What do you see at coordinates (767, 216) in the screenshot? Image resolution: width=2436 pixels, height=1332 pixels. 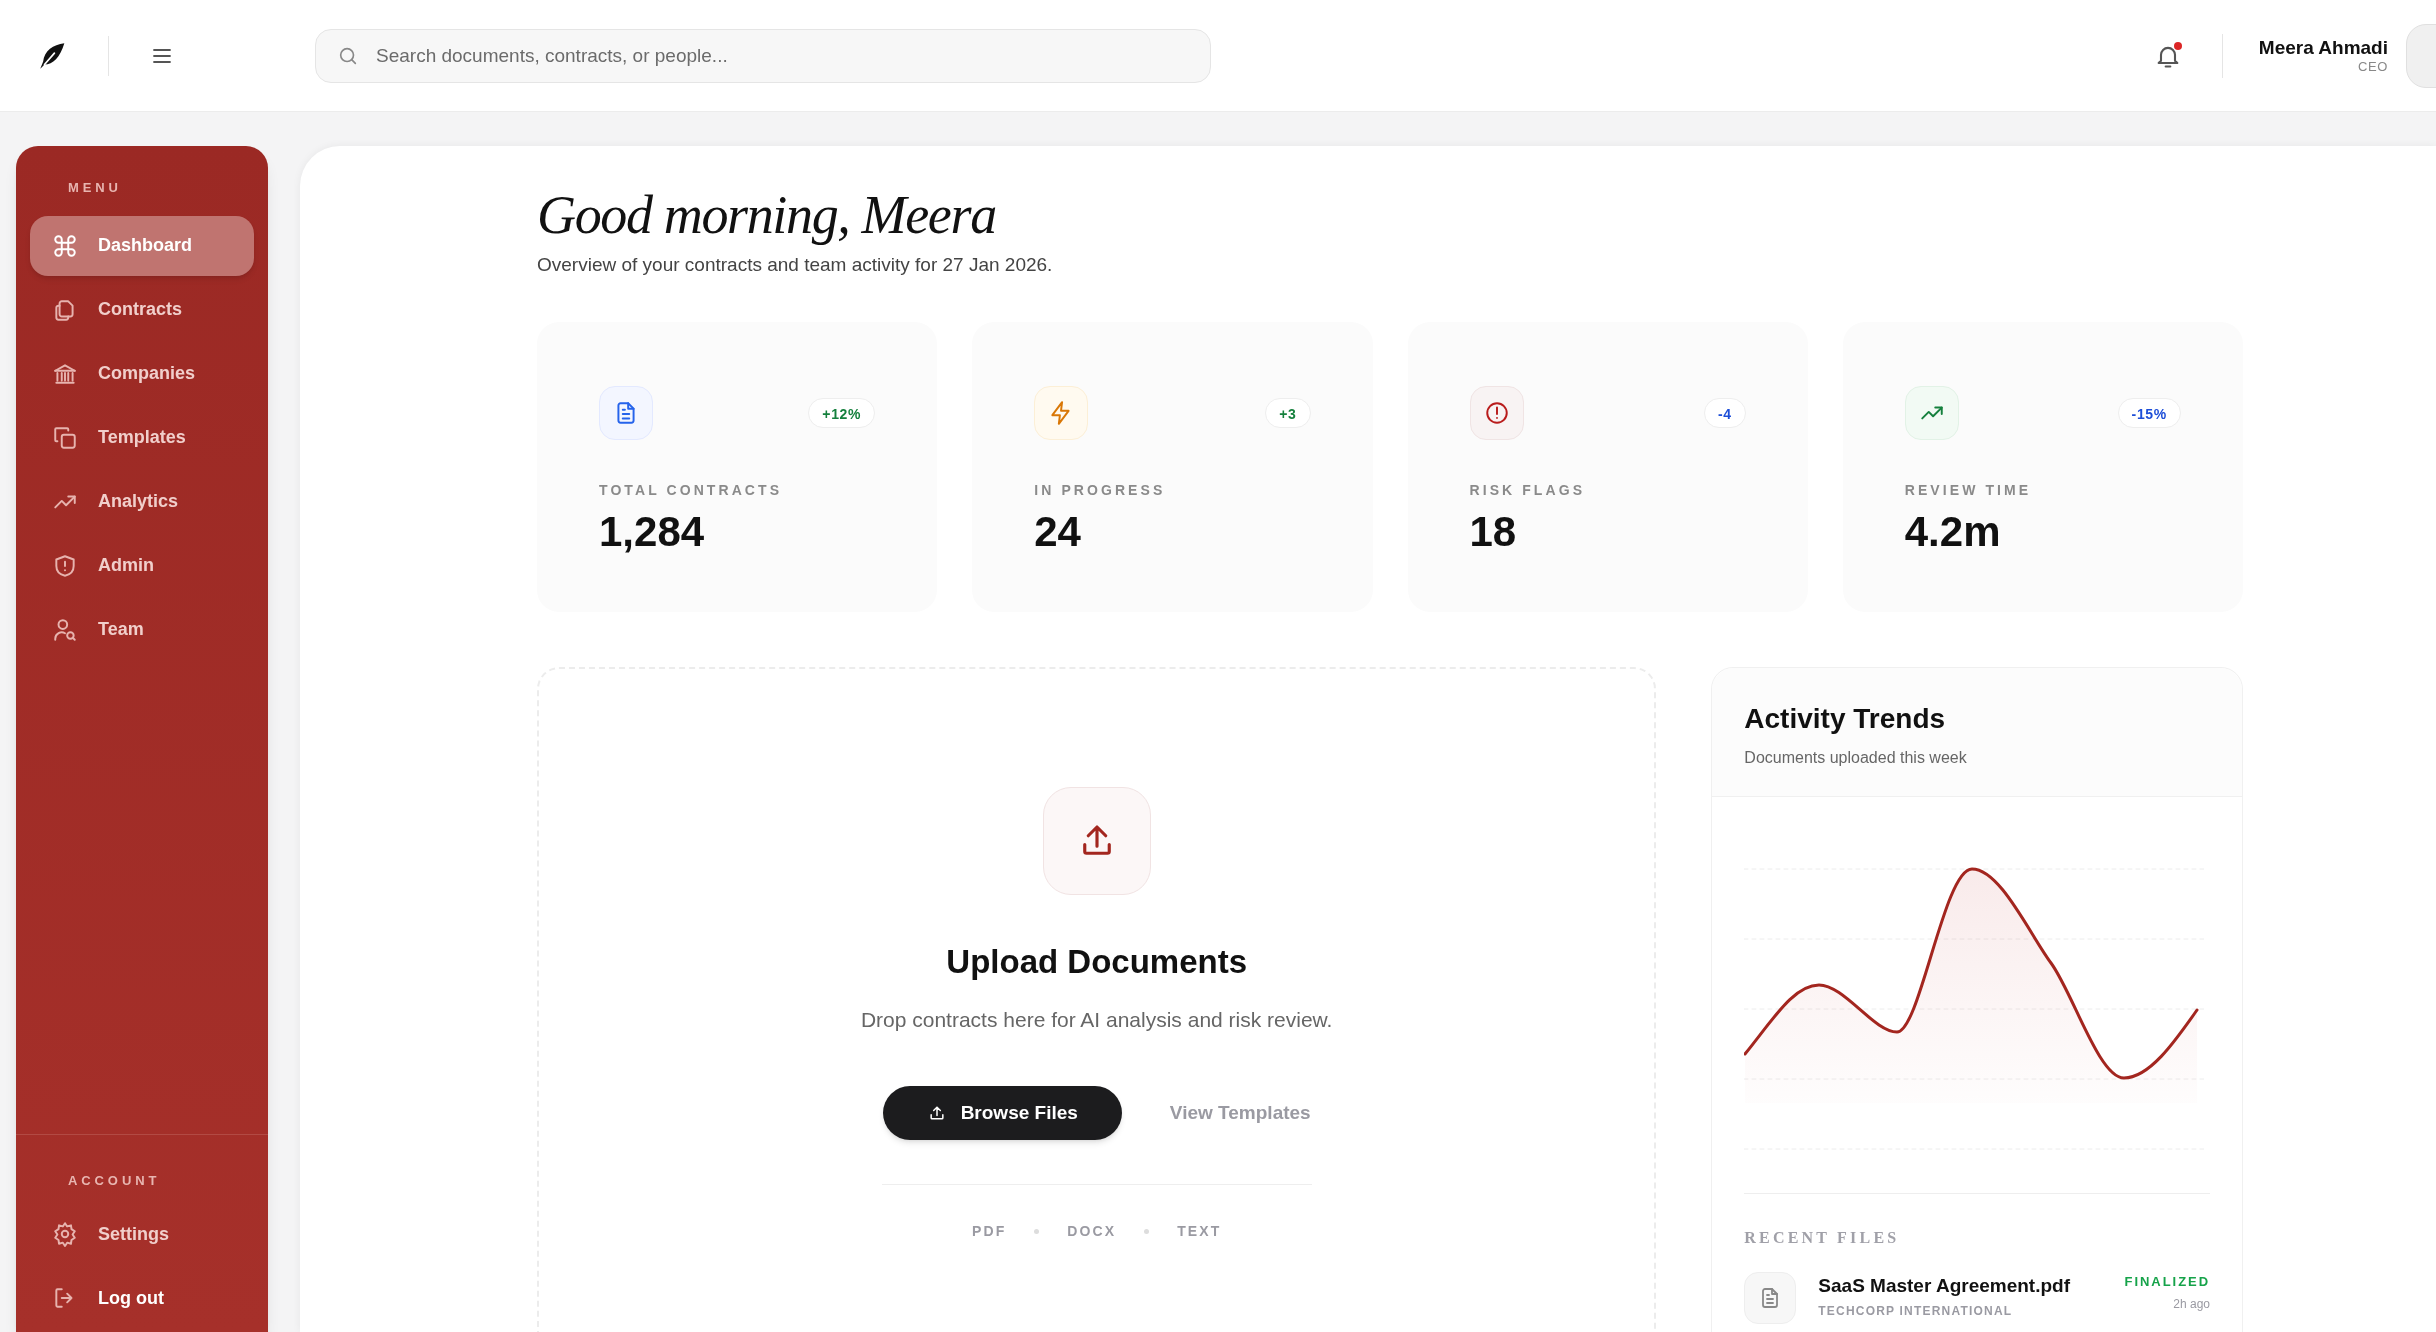 I see `greeting-title: Good morning, Meera` at bounding box center [767, 216].